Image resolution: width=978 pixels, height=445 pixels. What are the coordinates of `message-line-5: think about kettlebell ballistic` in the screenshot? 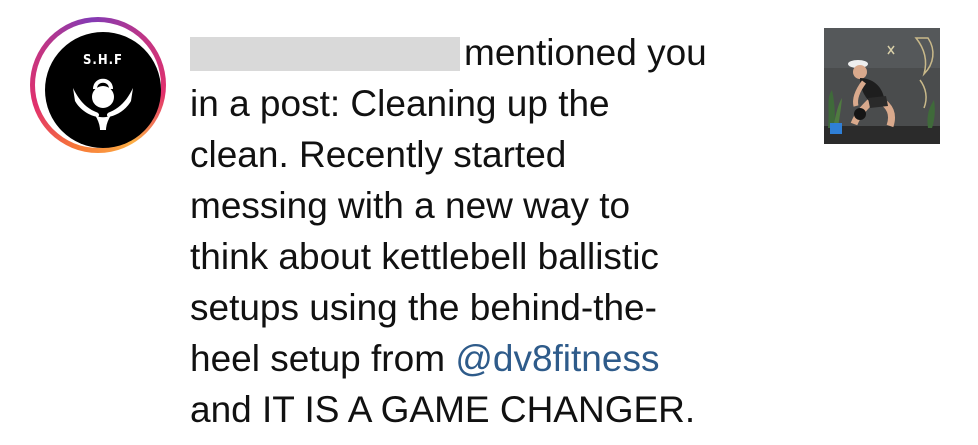 It's located at (424, 256).